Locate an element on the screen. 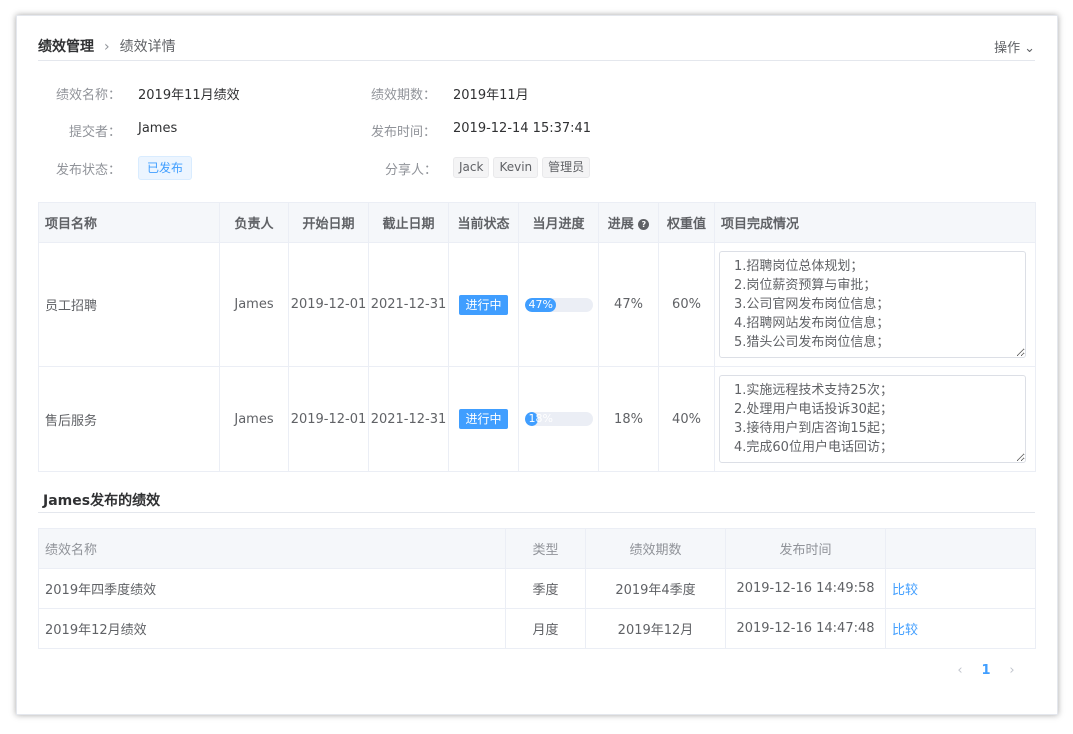 This screenshot has height=734, width=1073. status-badge: 已发布 is located at coordinates (165, 168).